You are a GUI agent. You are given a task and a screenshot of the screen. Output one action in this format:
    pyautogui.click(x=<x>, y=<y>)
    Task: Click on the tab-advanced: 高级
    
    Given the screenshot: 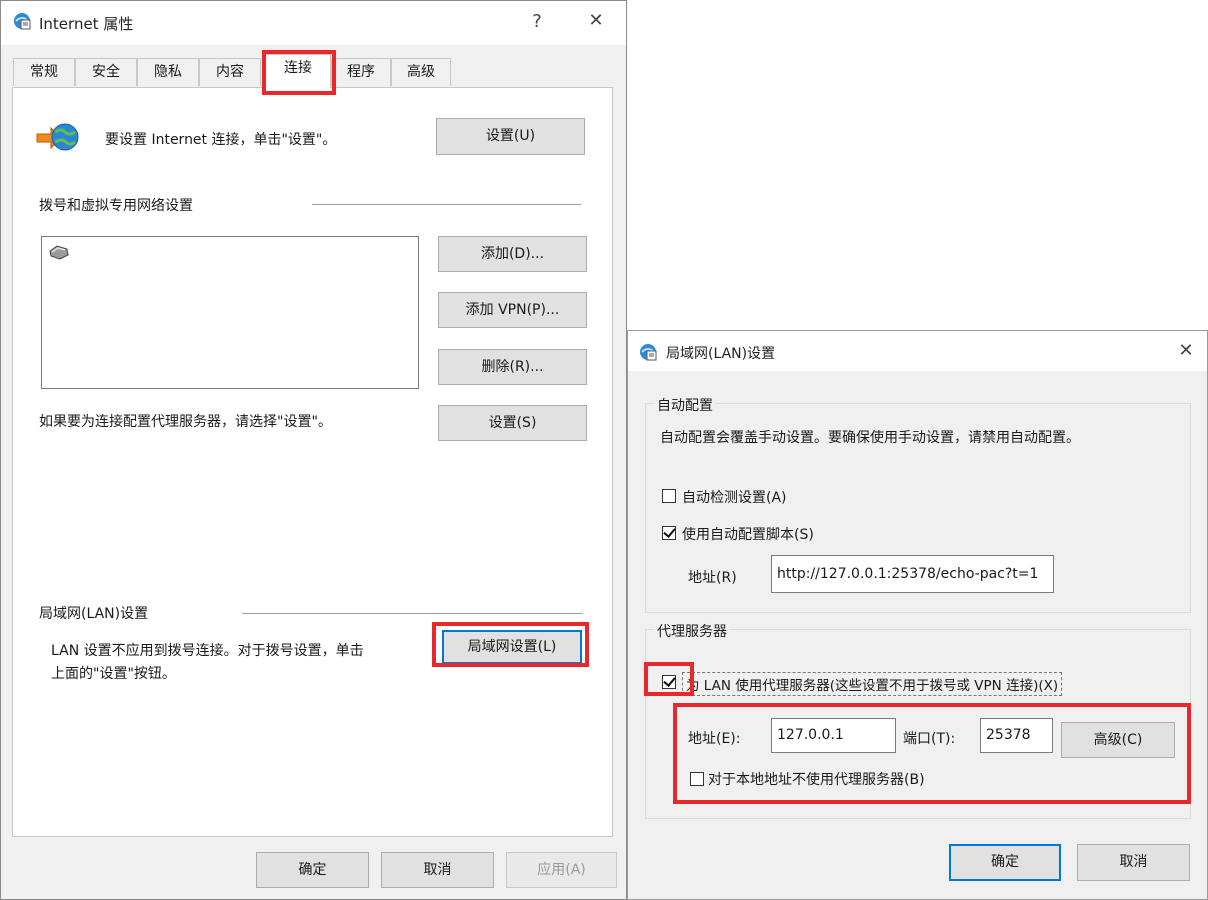 What is the action you would take?
    pyautogui.click(x=421, y=72)
    